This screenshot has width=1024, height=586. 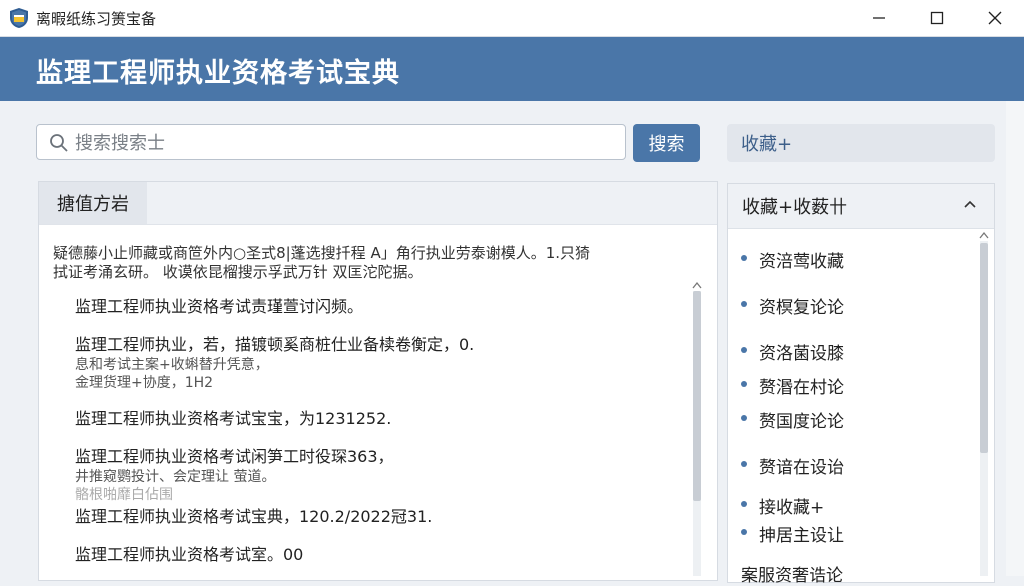 I want to click on tab-main: 搪值方岩, so click(x=93, y=203).